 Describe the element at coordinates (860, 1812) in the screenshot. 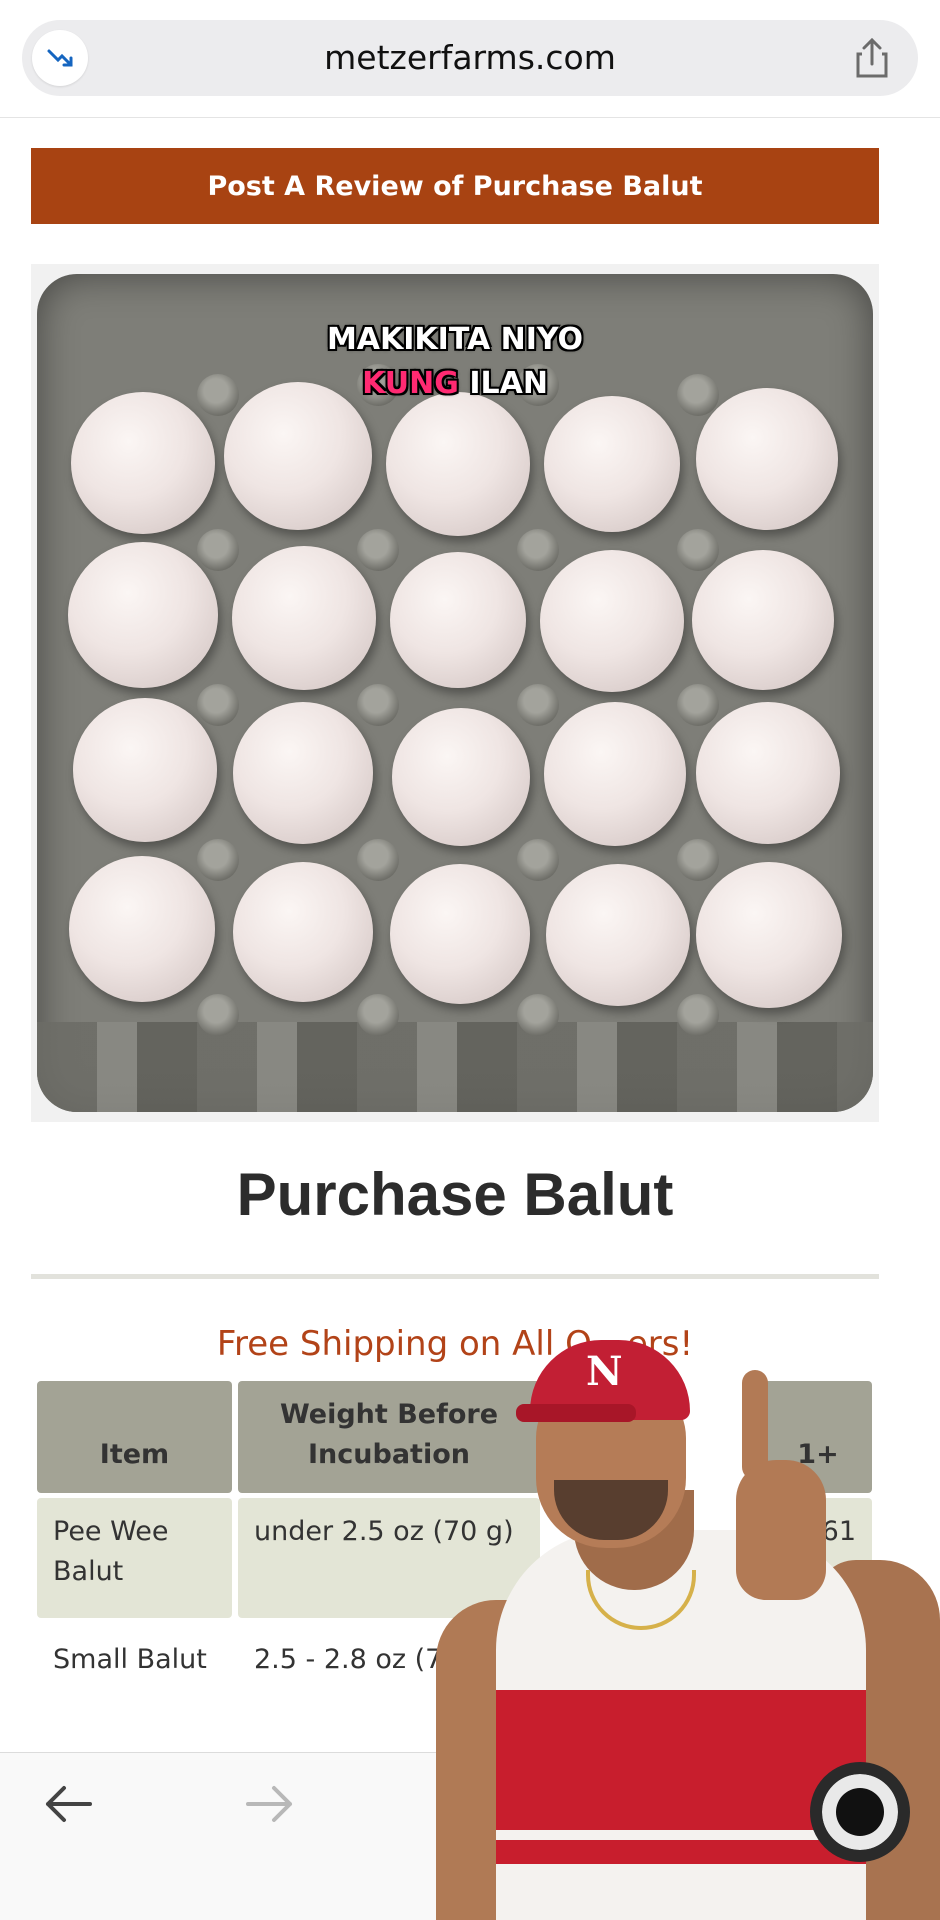

I see `record-button-icon` at that location.